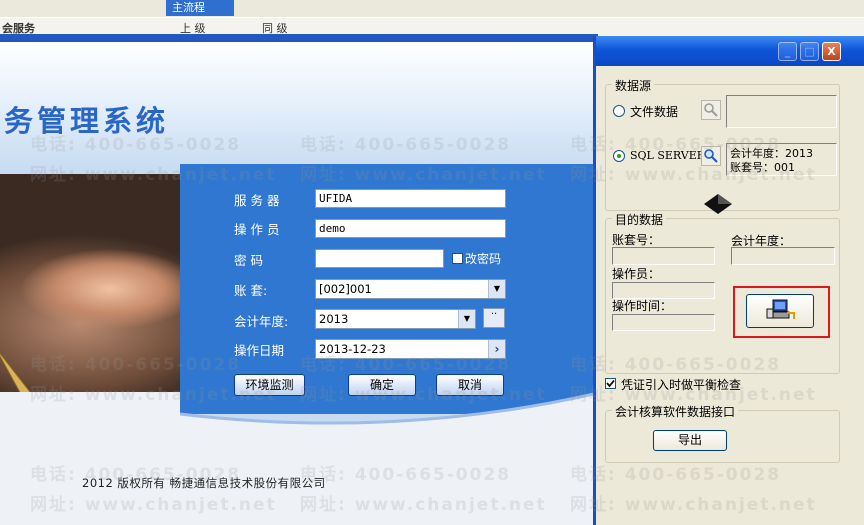  I want to click on fiscal-year-label: 会计年度:, so click(261, 321).